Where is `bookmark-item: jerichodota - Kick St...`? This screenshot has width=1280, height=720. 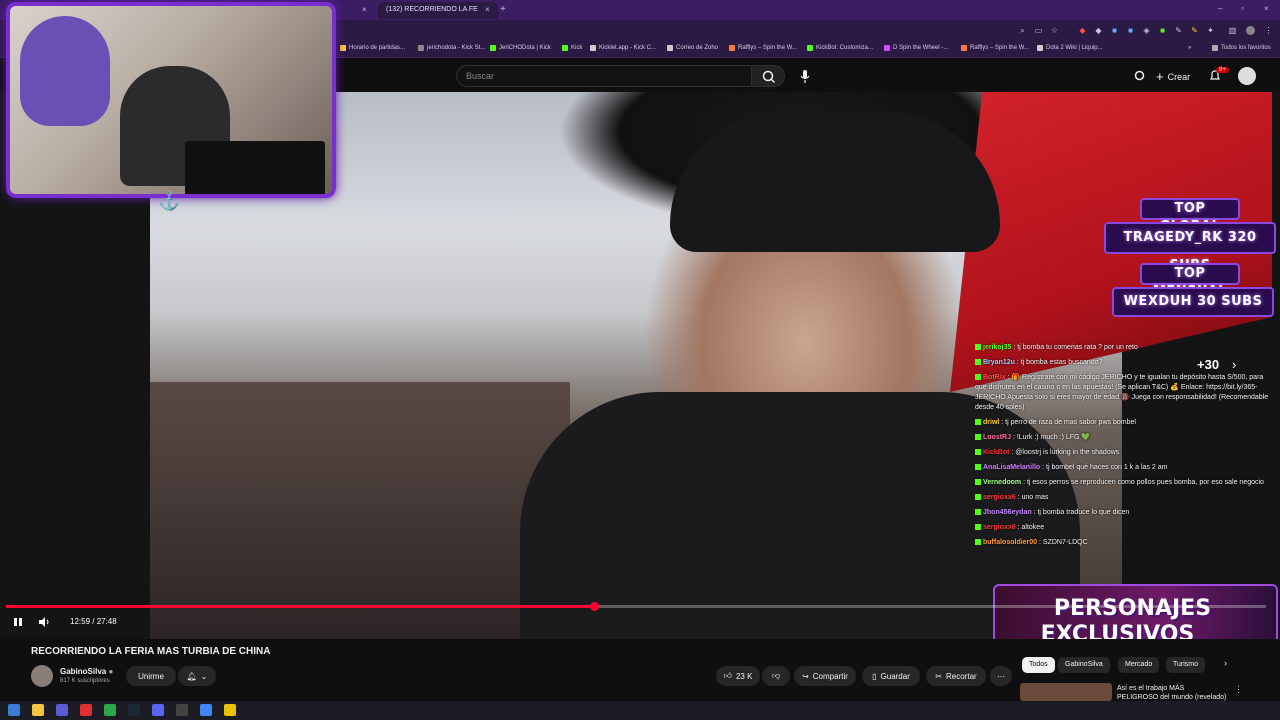 bookmark-item: jerichodota - Kick St... is located at coordinates (451, 48).